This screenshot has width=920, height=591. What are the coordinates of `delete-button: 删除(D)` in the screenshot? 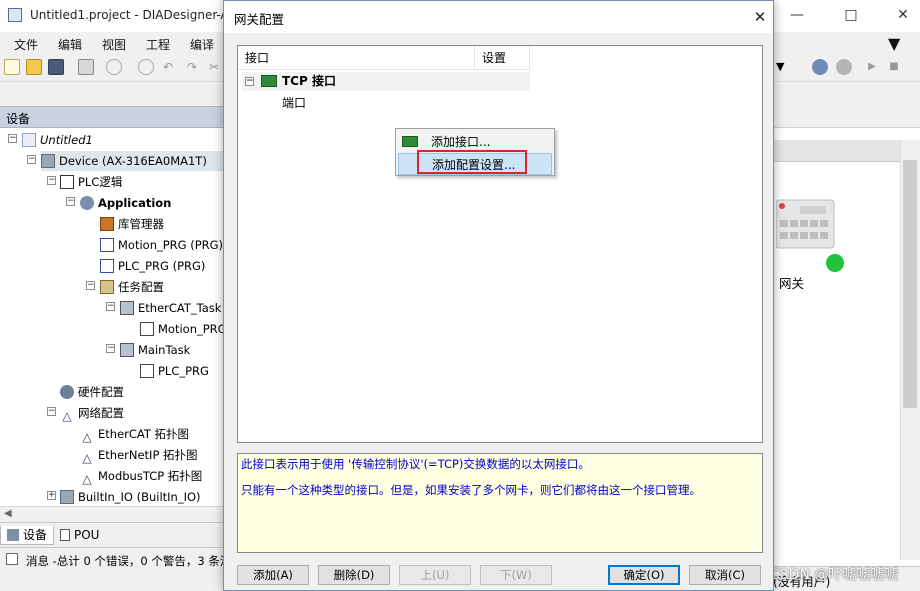 It's located at (354, 575).